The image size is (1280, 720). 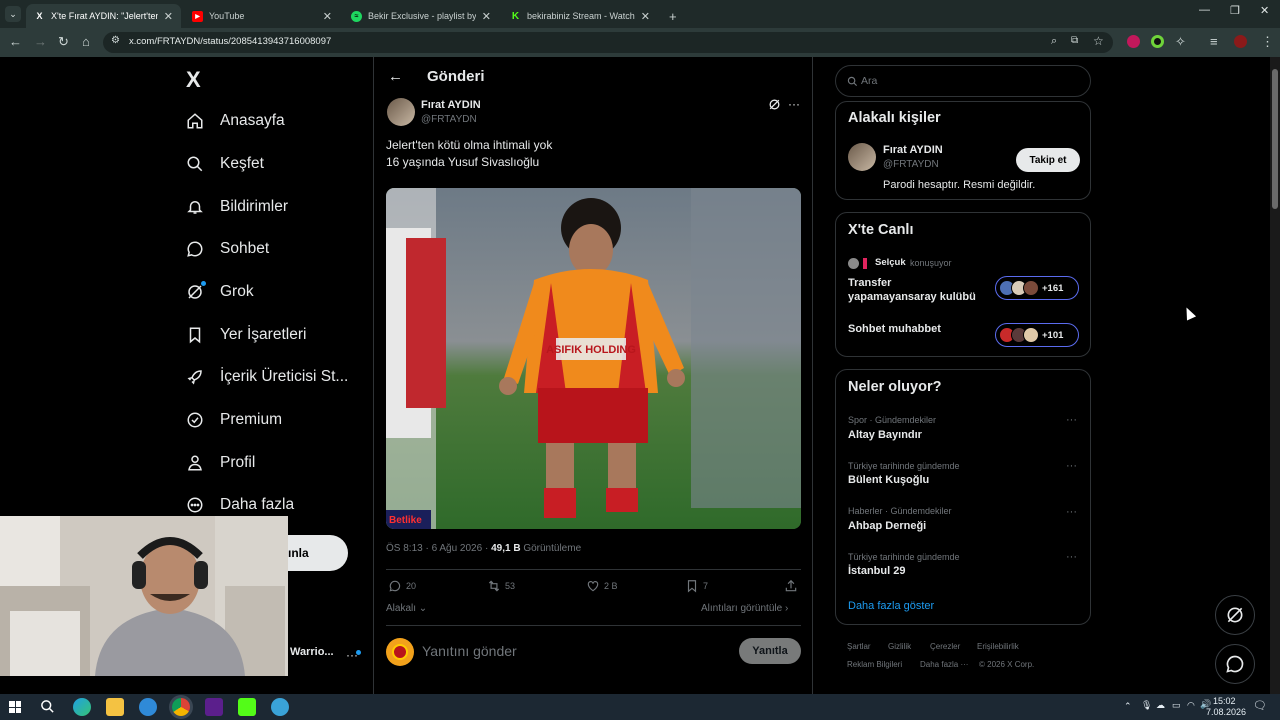 I want to click on space-listeners-pill: +101, so click(x=1037, y=335).